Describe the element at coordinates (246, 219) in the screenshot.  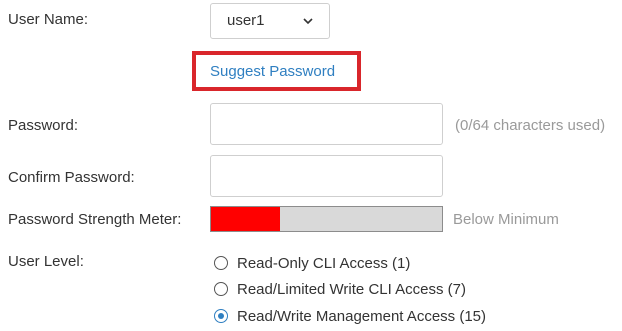
I see `strength-meter-fill` at that location.